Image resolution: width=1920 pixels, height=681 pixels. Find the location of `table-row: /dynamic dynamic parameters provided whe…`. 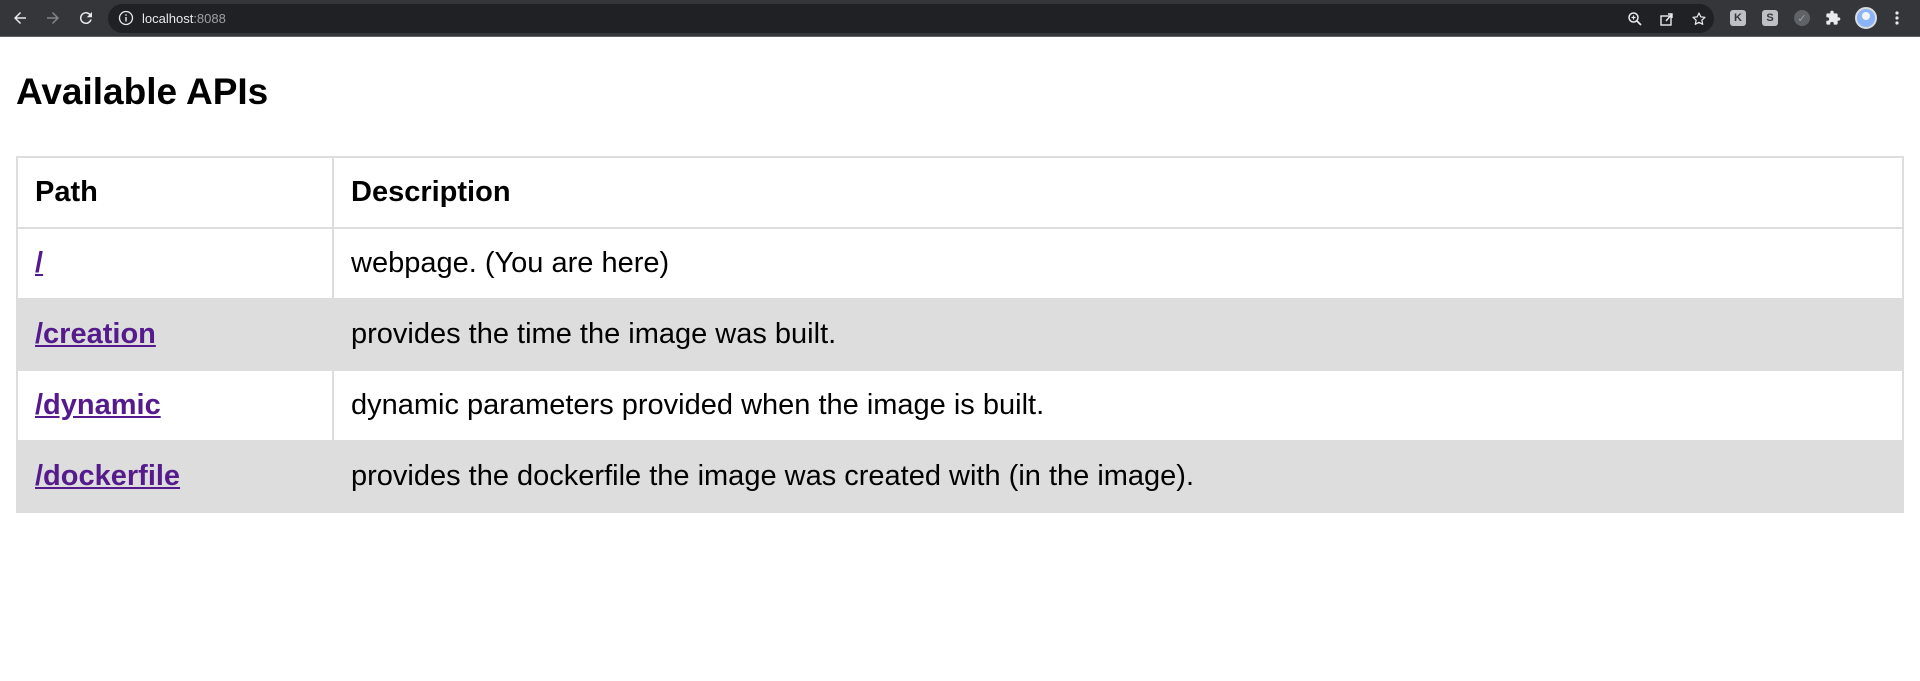

table-row: /dynamic dynamic parameters provided whe… is located at coordinates (960, 405).